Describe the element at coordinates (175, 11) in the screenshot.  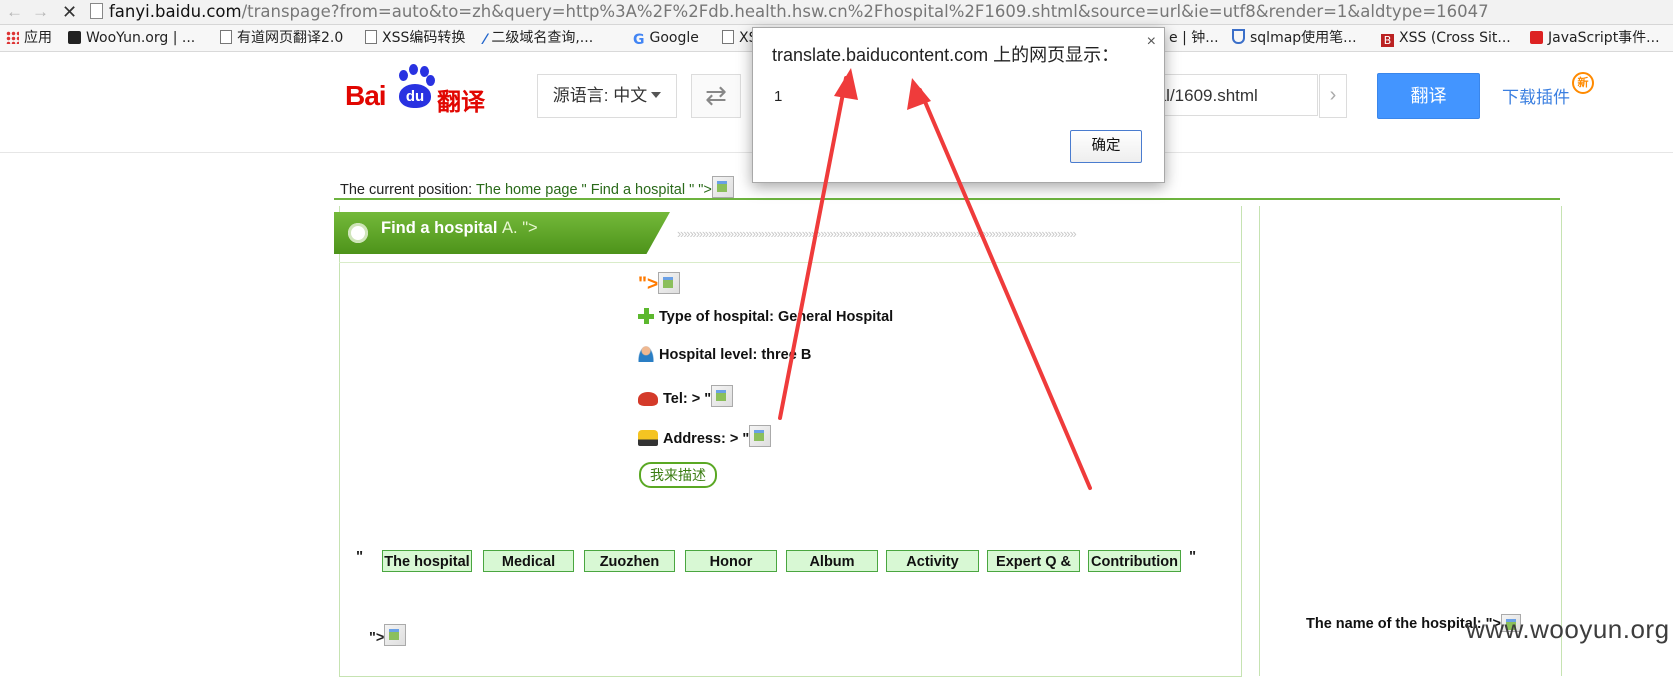
I see `url-domain: fanyi.baidu.com` at that location.